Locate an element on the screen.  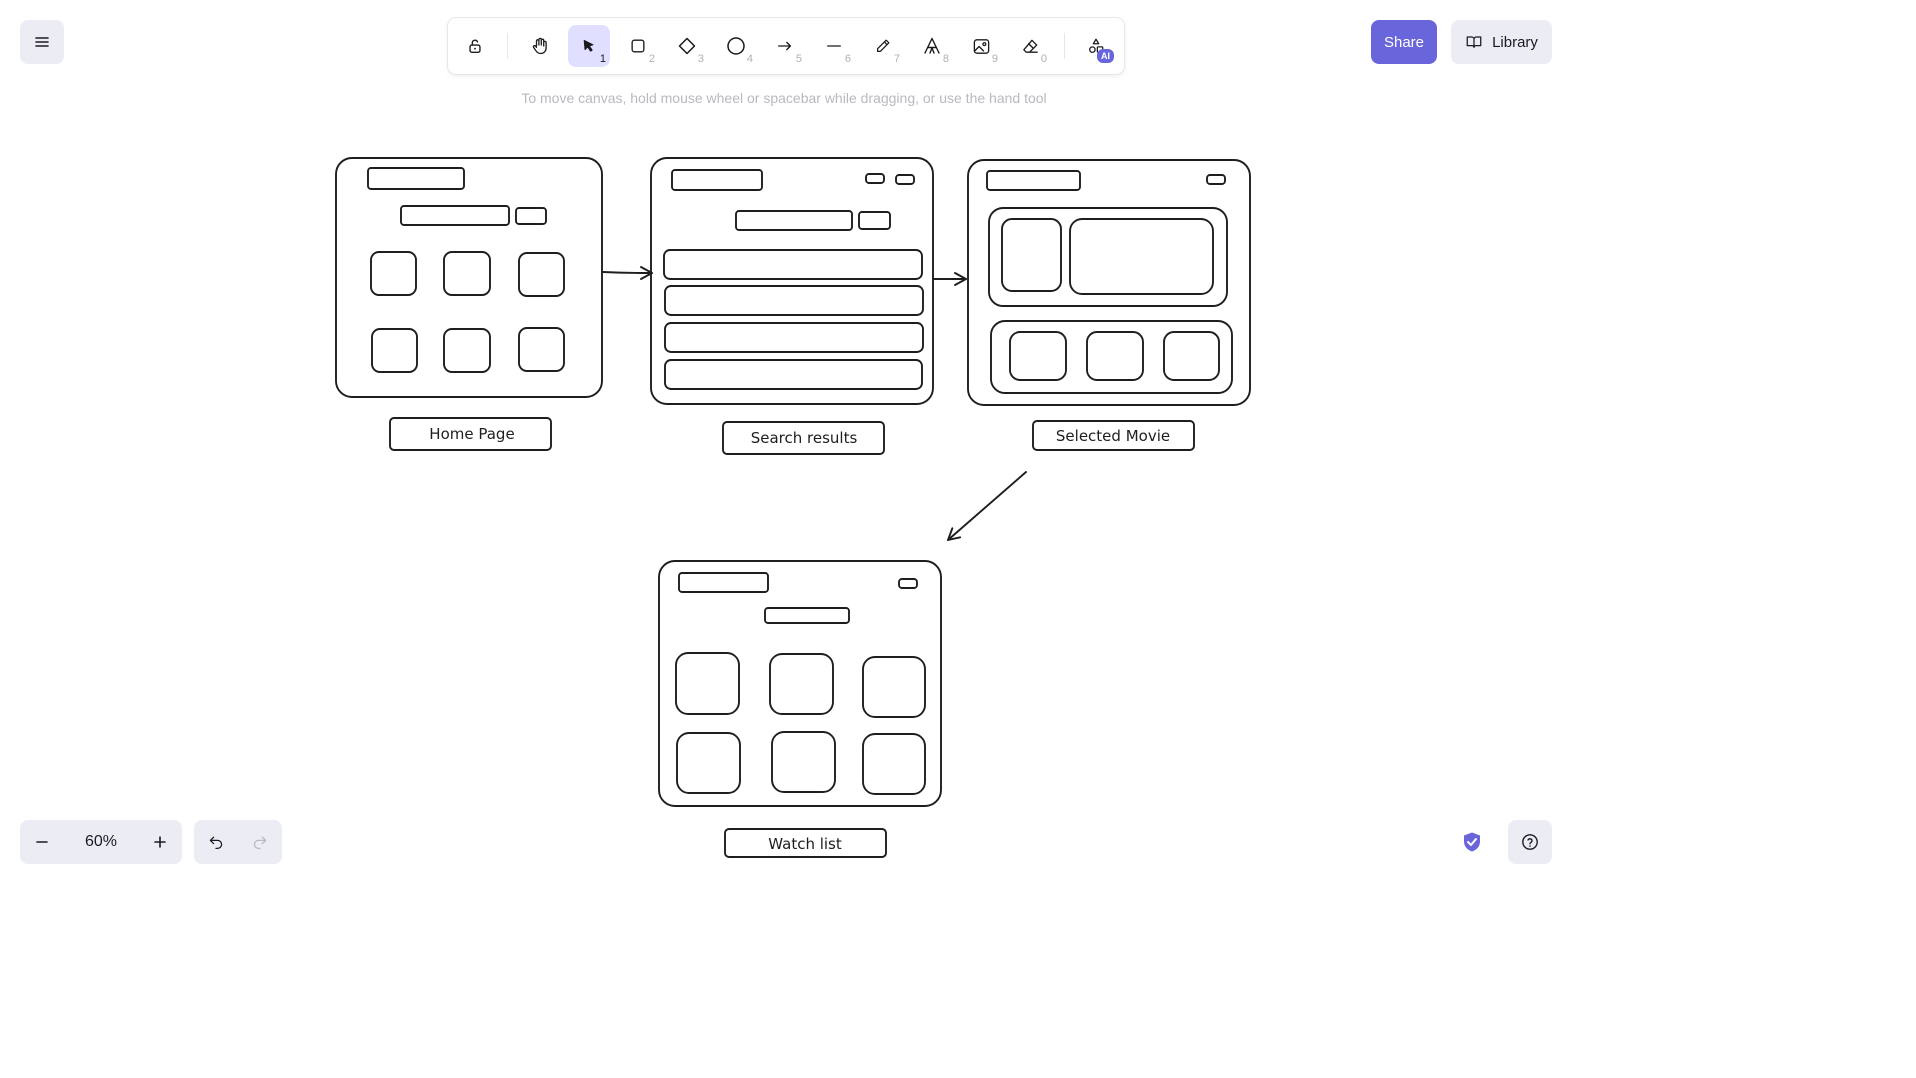
watch-list-wireframe is located at coordinates (800, 683).